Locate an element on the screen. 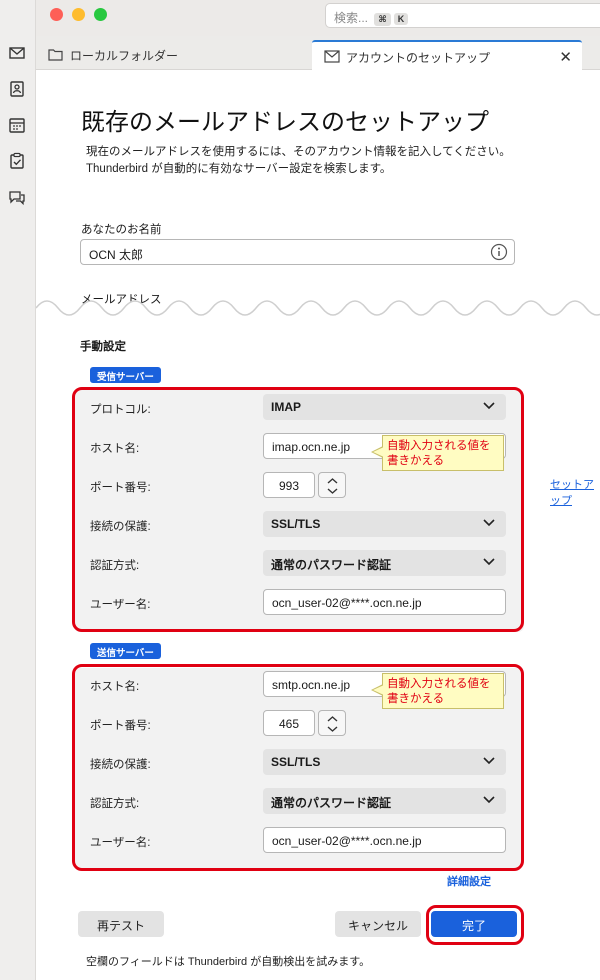 This screenshot has width=600, height=980. page-title: 既存のメールアドレスのセットアップ is located at coordinates (285, 122).